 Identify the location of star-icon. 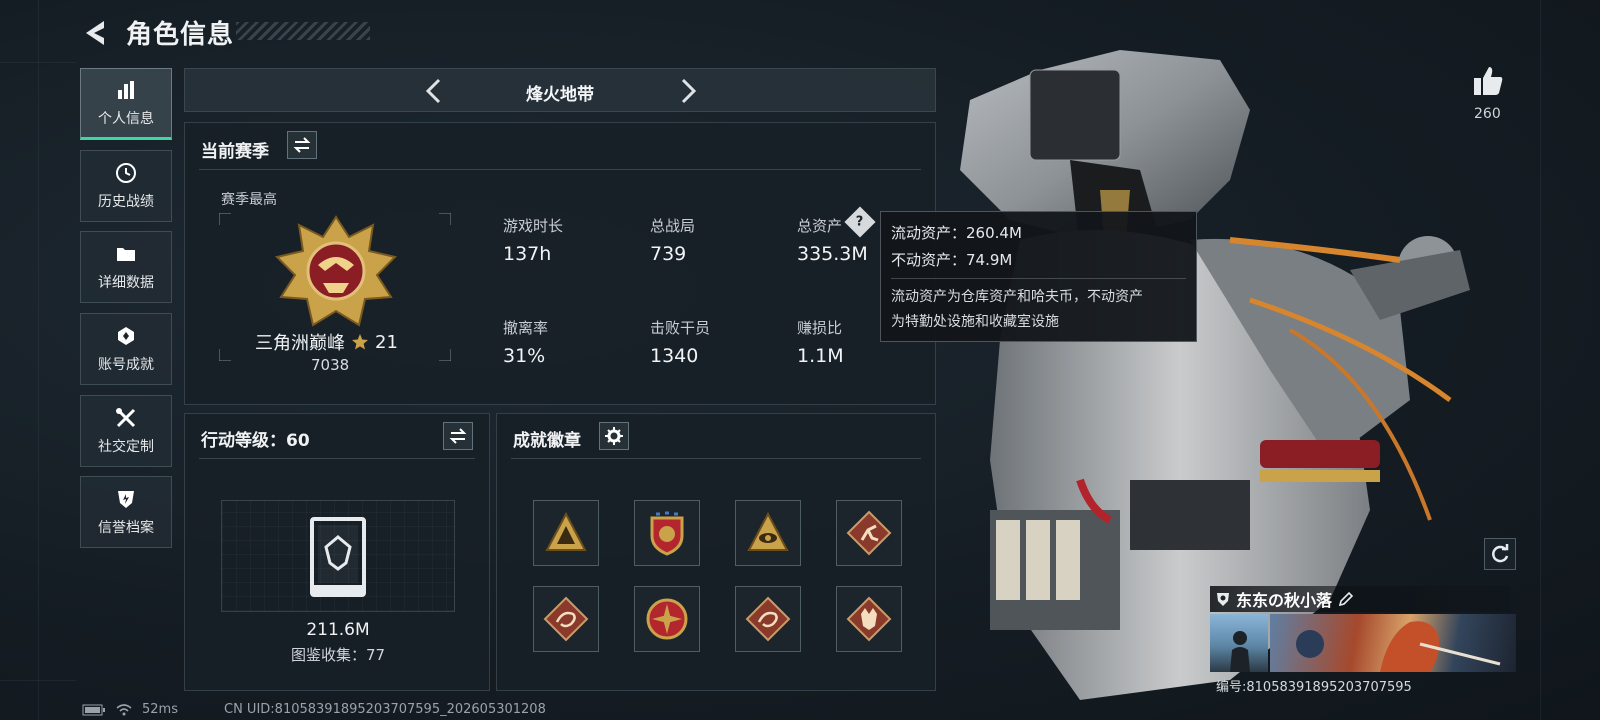
(360, 342).